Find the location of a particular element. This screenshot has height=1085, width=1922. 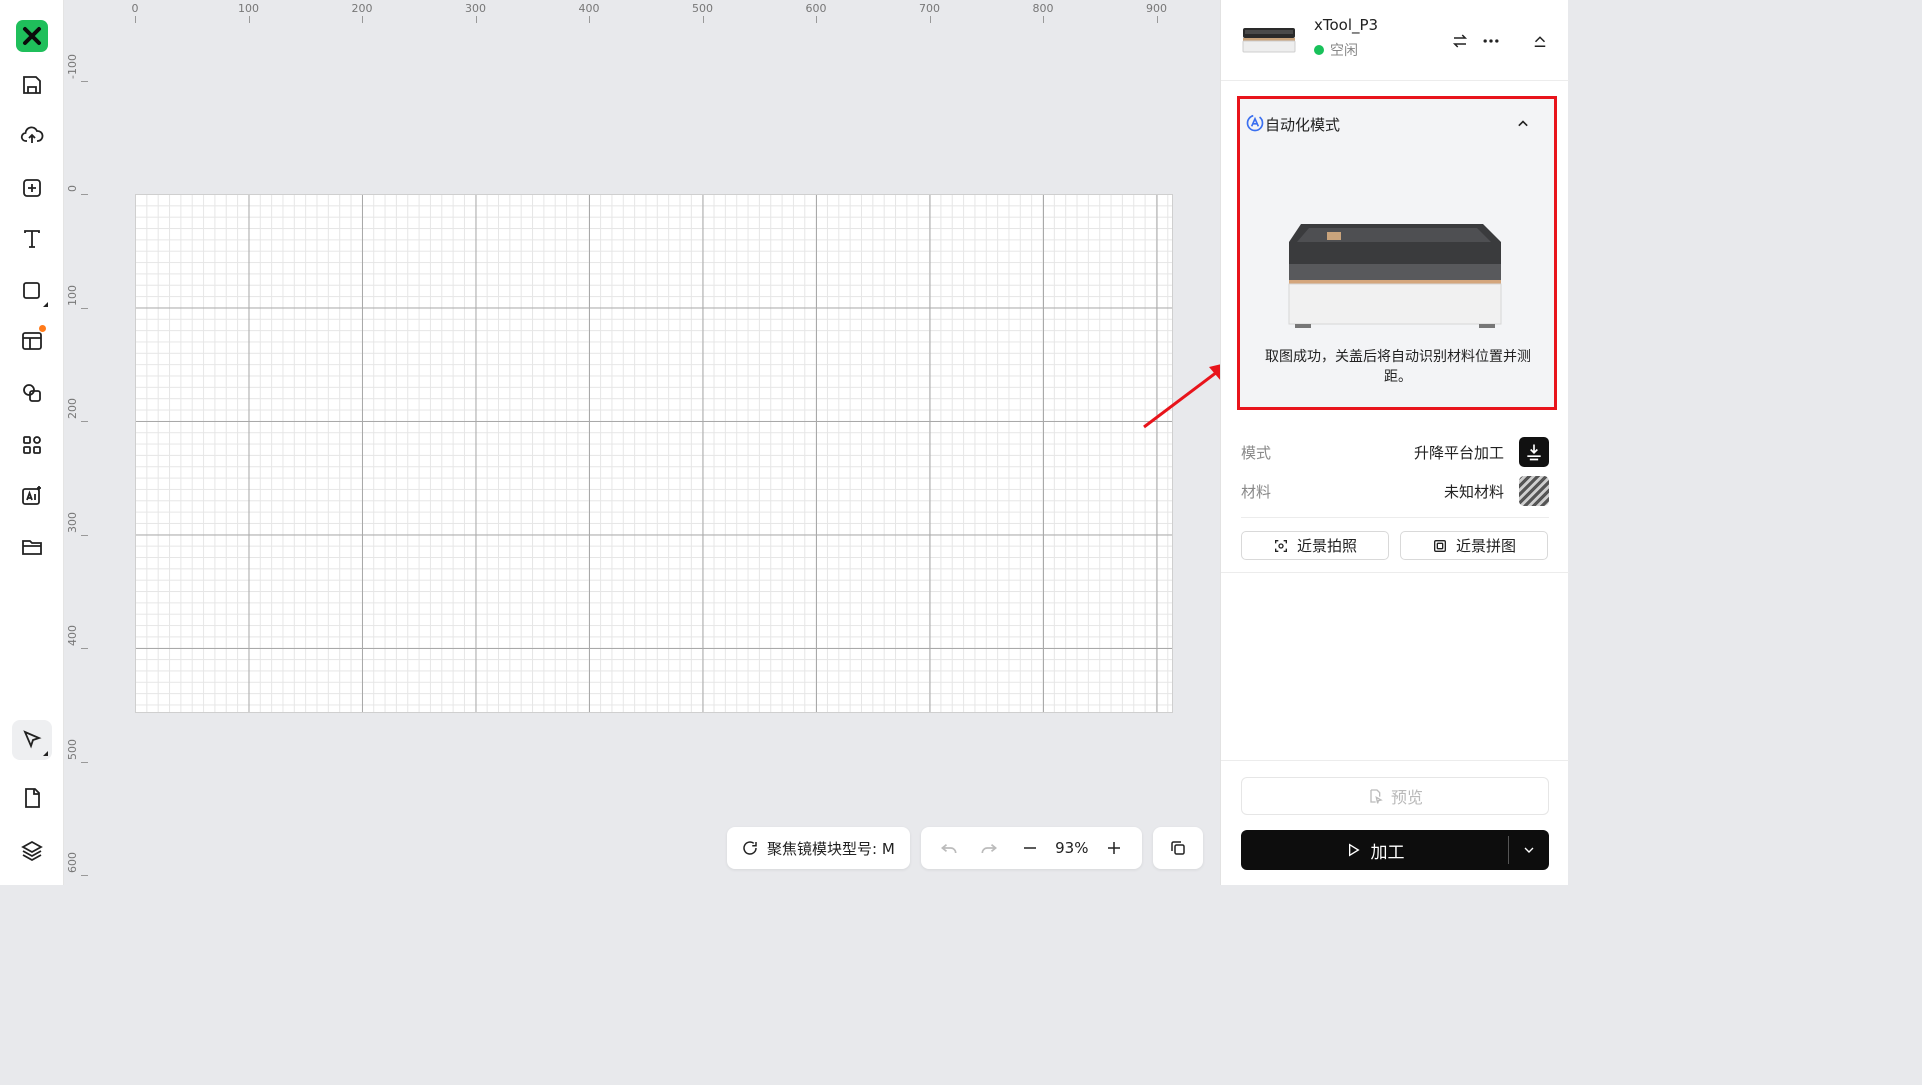

folder-icon is located at coordinates (32, 547).